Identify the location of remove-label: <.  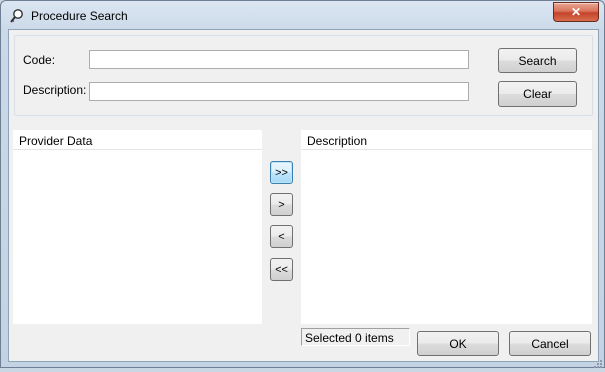
(281, 236).